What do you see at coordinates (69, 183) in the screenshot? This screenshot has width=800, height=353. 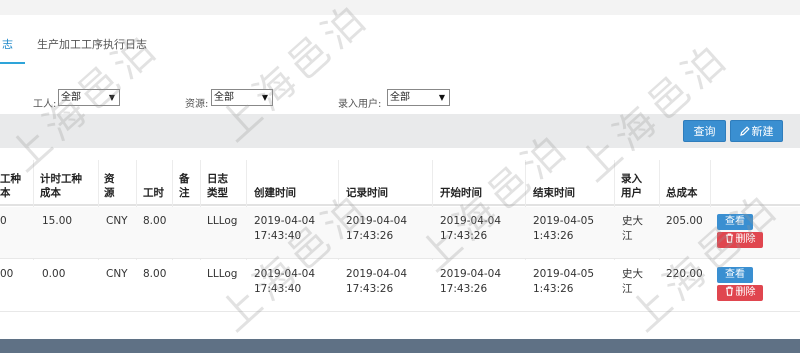 I see `col-header: 计时工种 成本` at bounding box center [69, 183].